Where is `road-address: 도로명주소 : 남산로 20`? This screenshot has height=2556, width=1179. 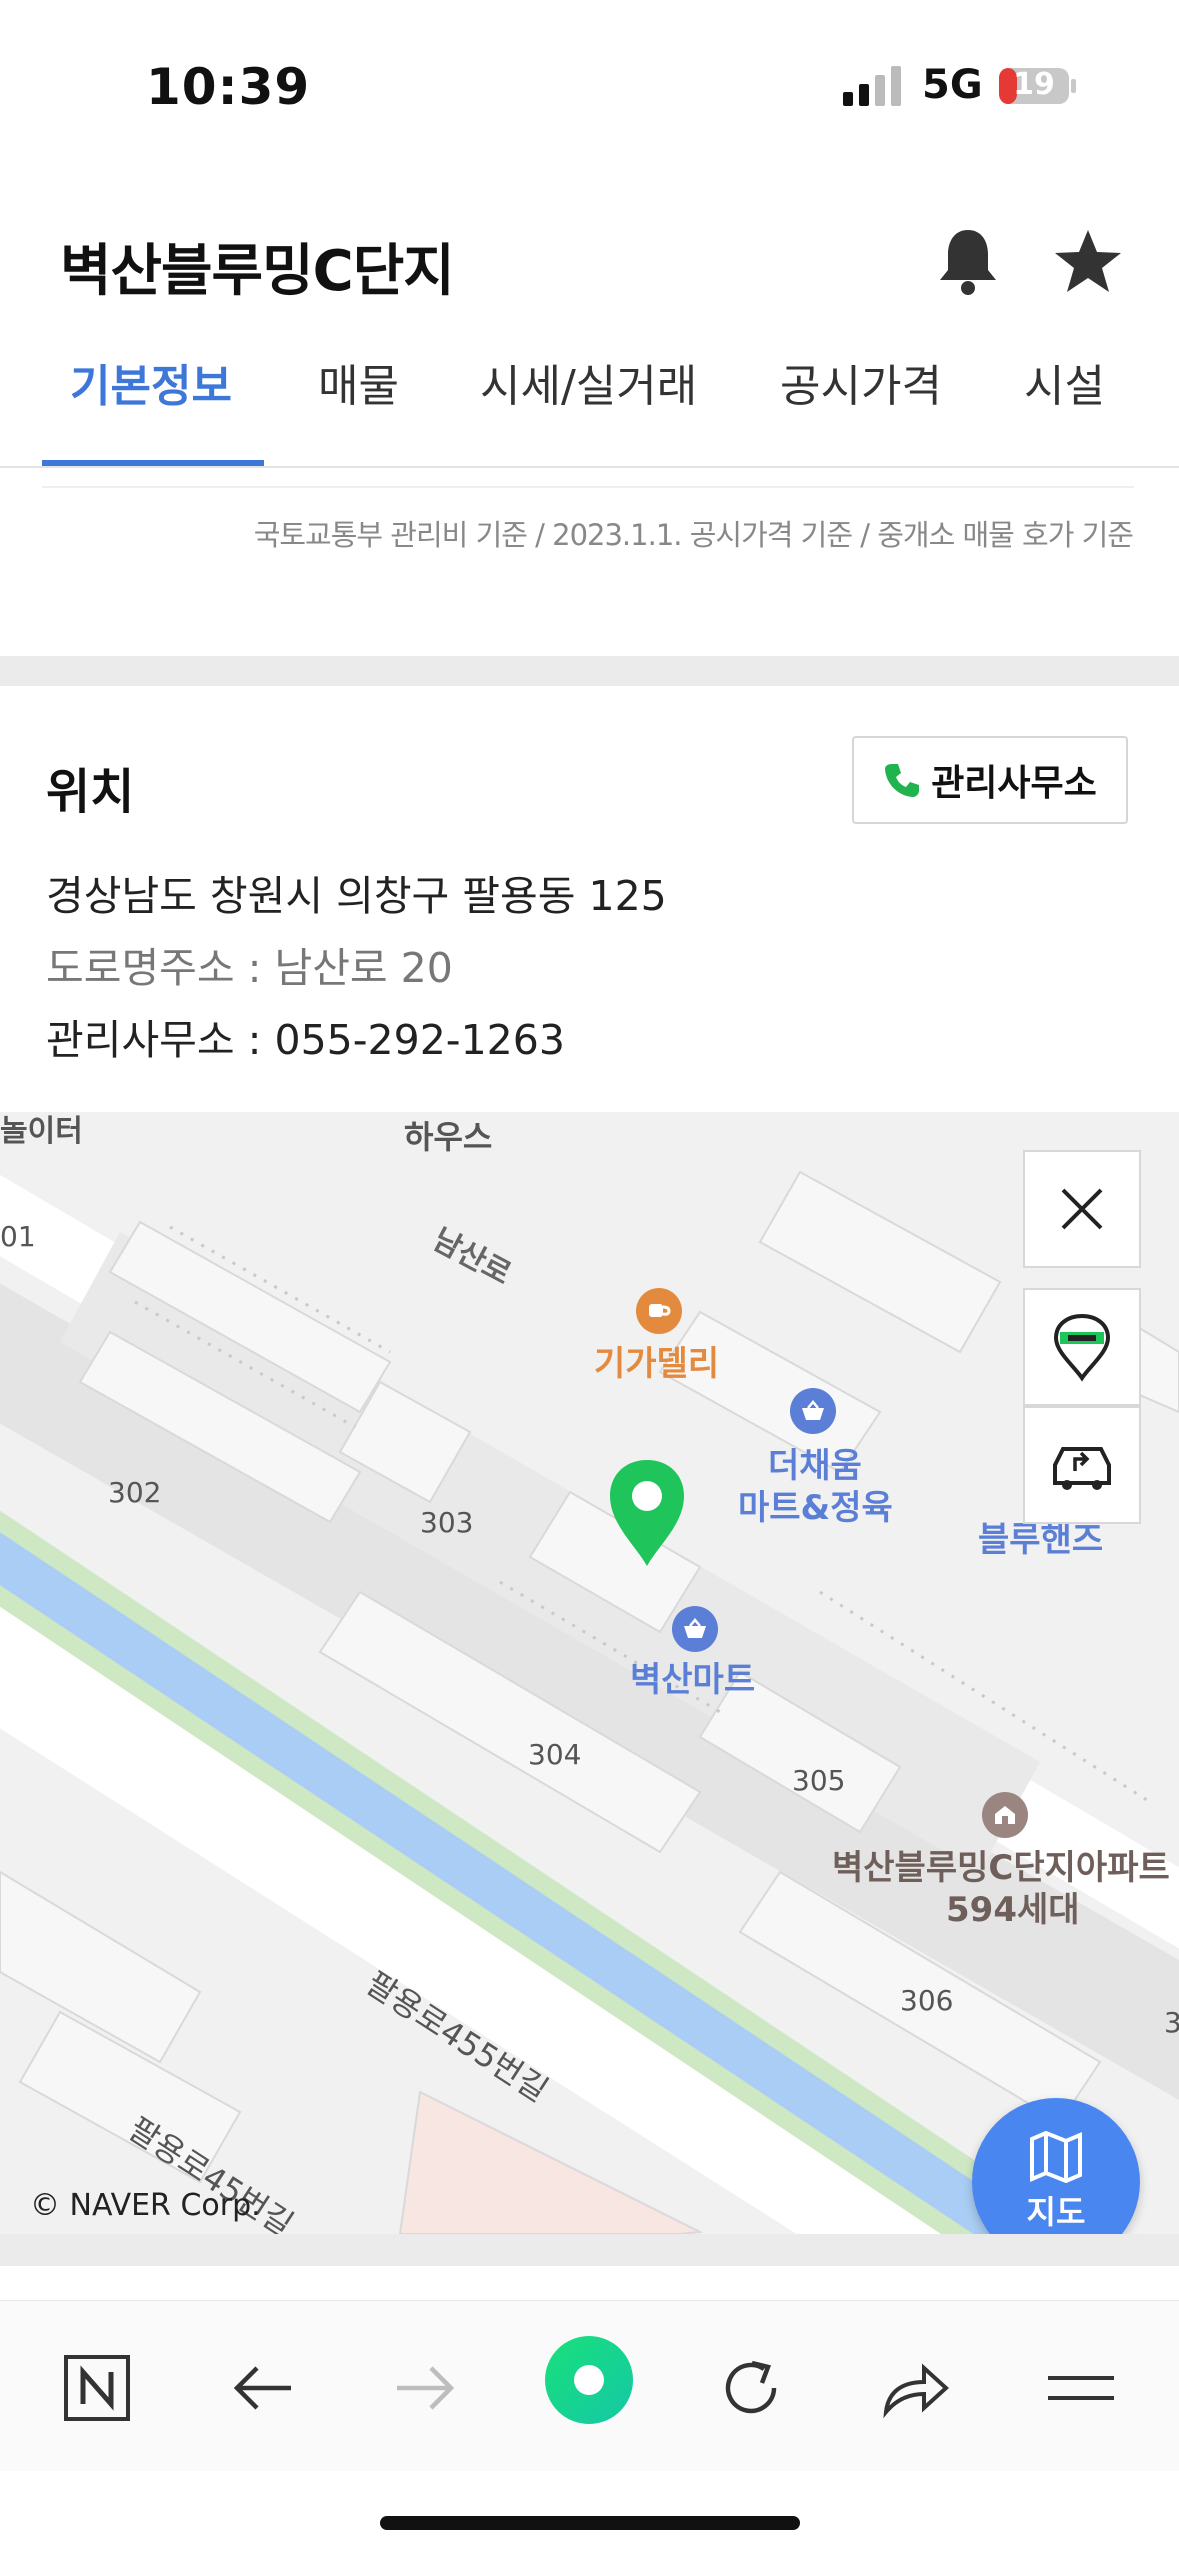
road-address: 도로명주소 : 남산로 20 is located at coordinates (249, 968).